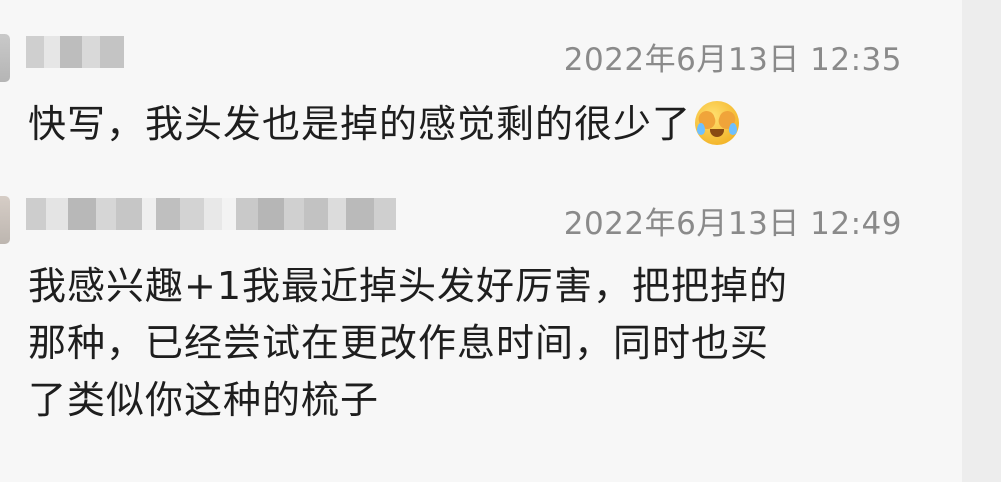 This screenshot has width=1001, height=482. Describe the element at coordinates (408, 286) in the screenshot. I see `comment-text-line: 我感兴趣+1我最近掉头发好厉害，把把掉的` at that location.